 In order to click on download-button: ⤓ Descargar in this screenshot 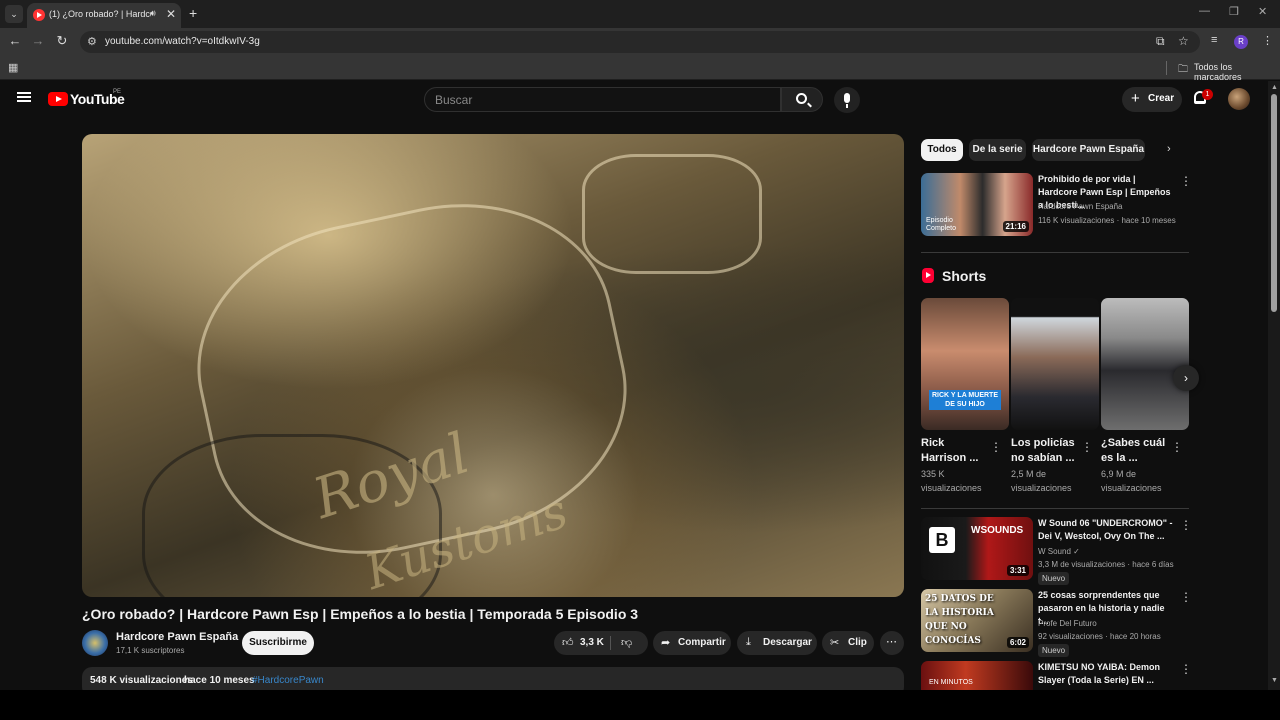, I will do `click(777, 643)`.